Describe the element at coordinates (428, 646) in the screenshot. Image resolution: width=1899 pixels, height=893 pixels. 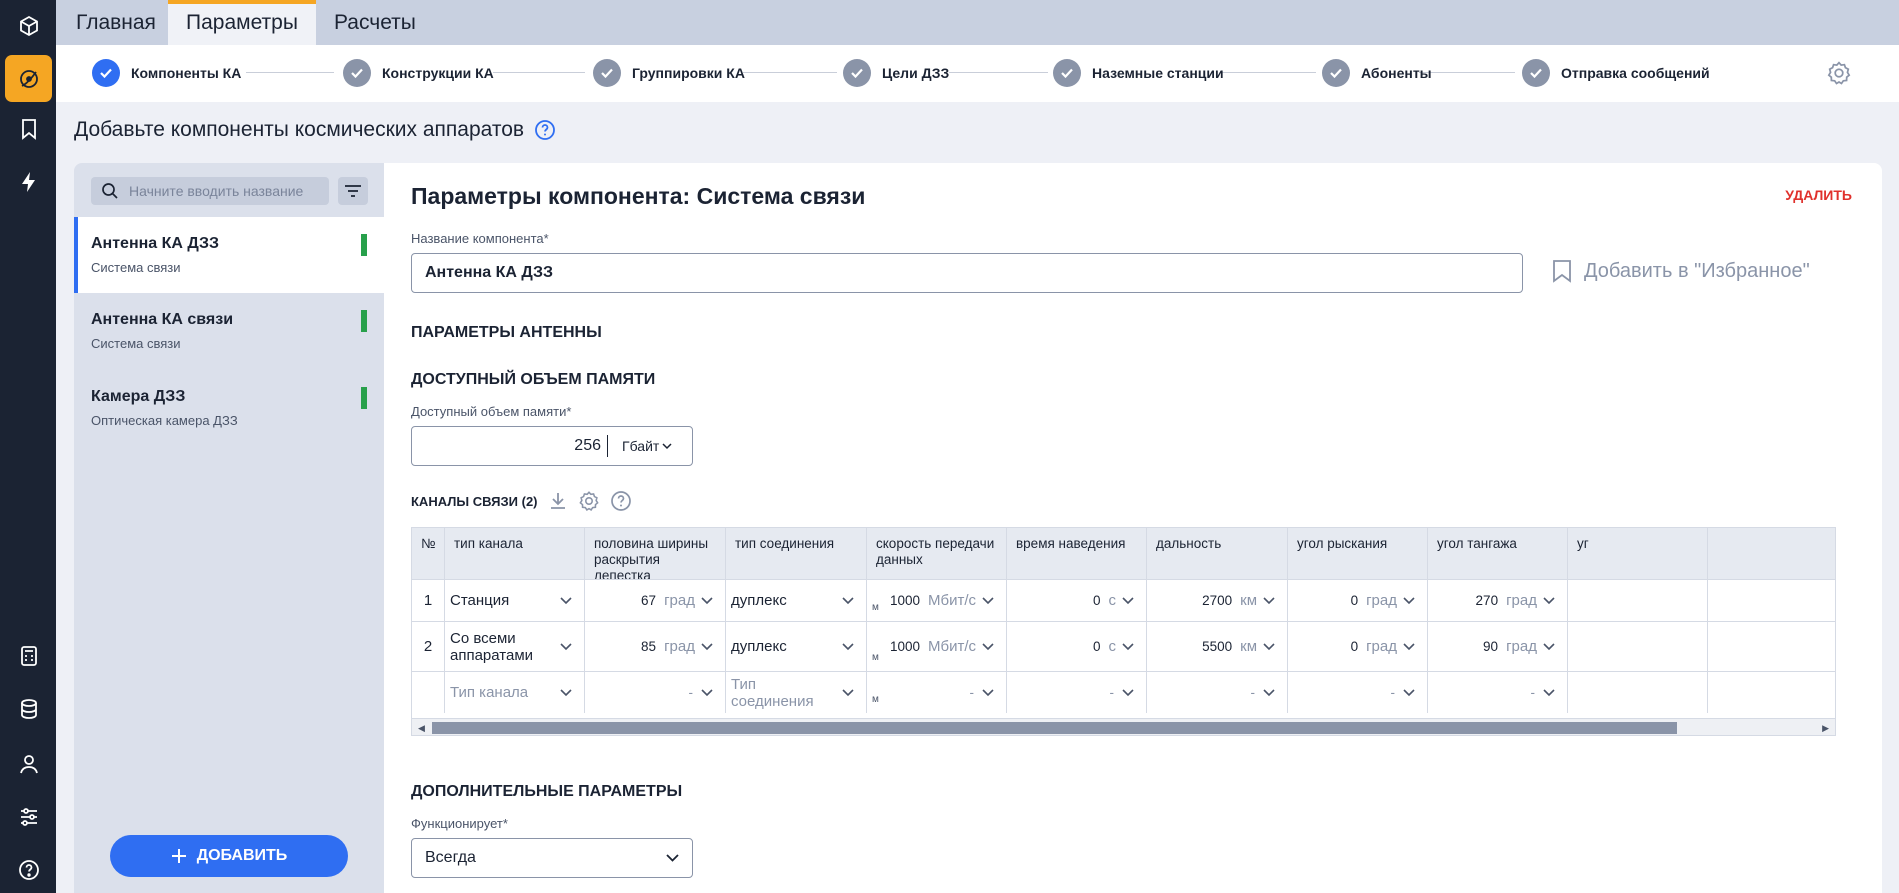
I see `row-number: 2` at that location.